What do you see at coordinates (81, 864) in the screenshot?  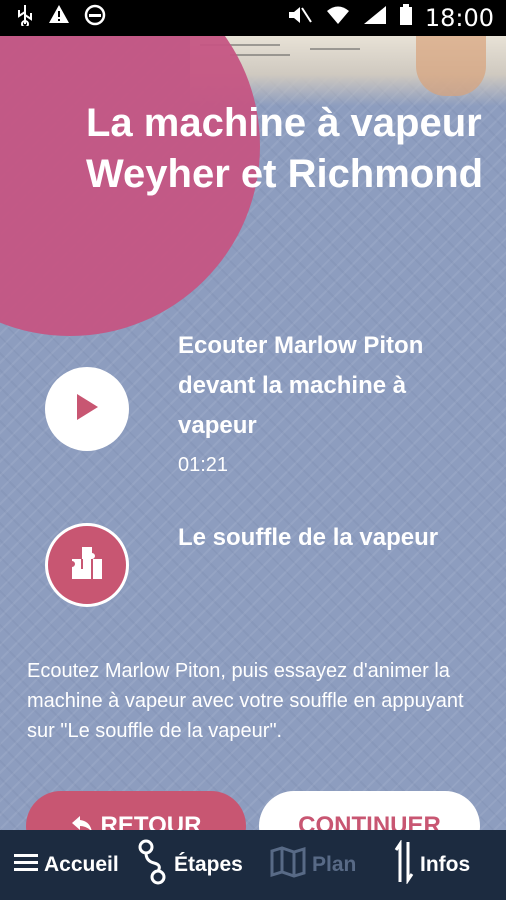 I see `nav-label-accueil: Accueil` at bounding box center [81, 864].